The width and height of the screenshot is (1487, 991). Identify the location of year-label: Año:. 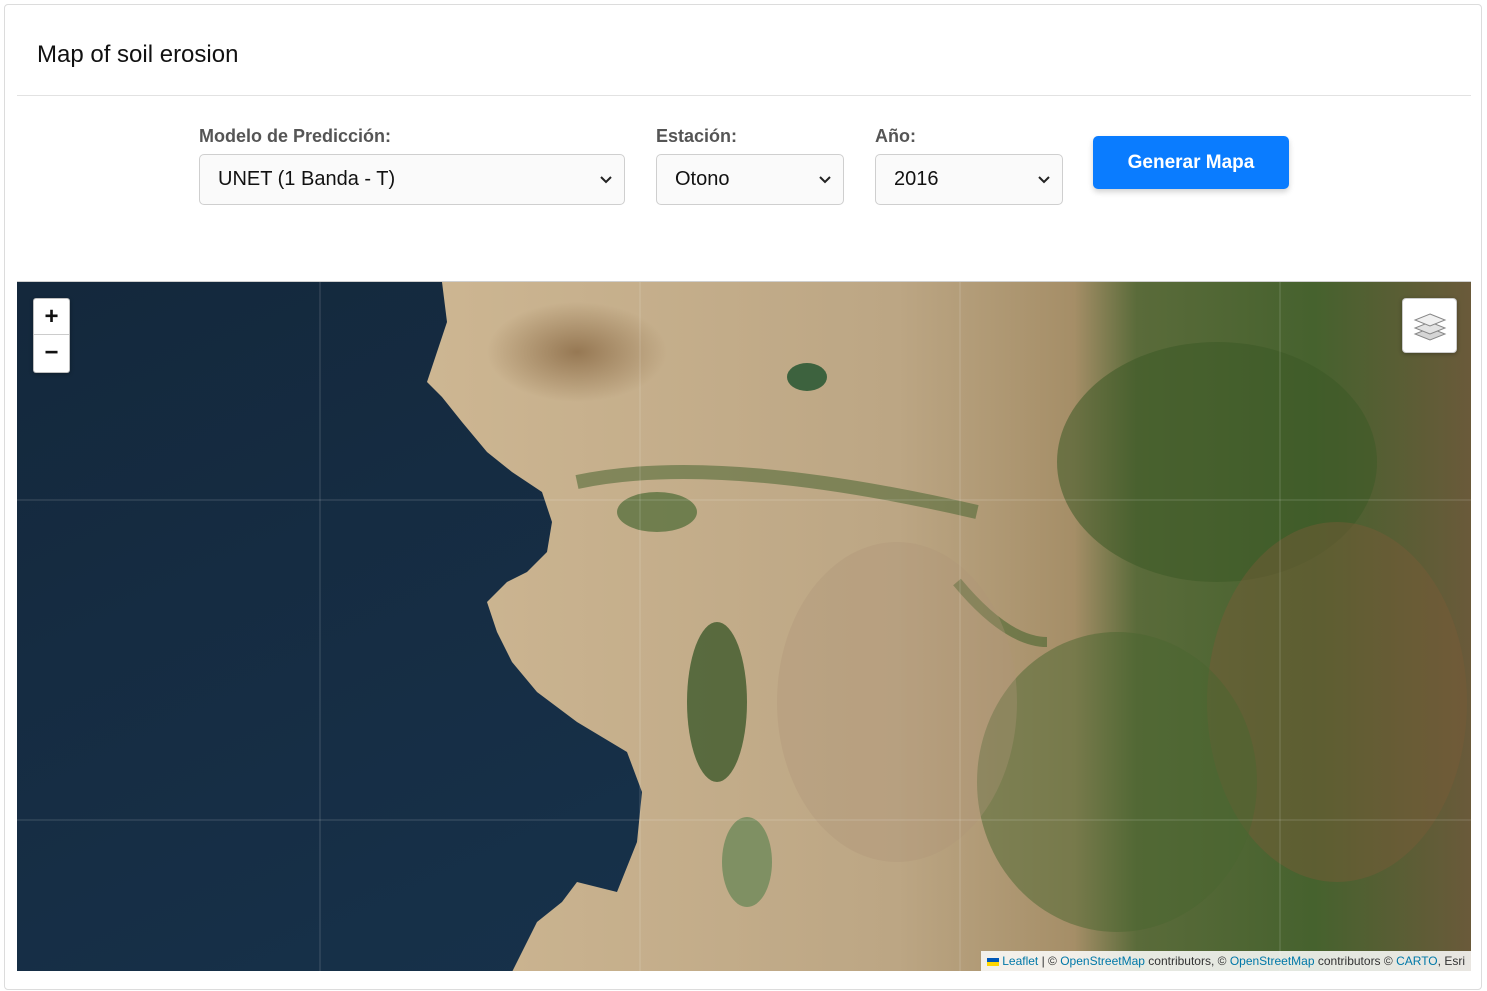
(895, 136).